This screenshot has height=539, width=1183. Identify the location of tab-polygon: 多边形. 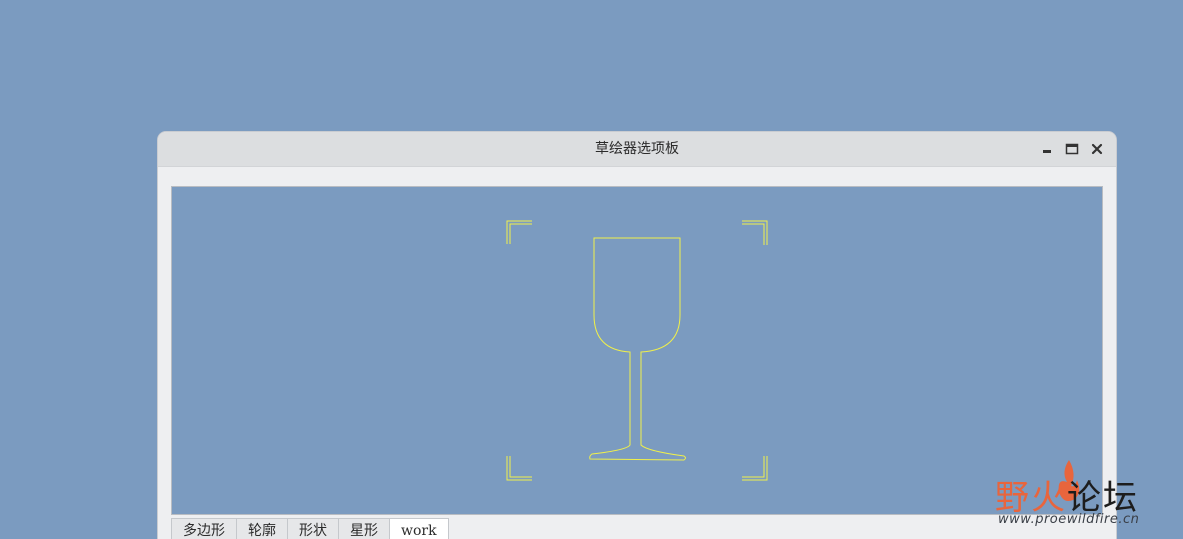
(204, 528).